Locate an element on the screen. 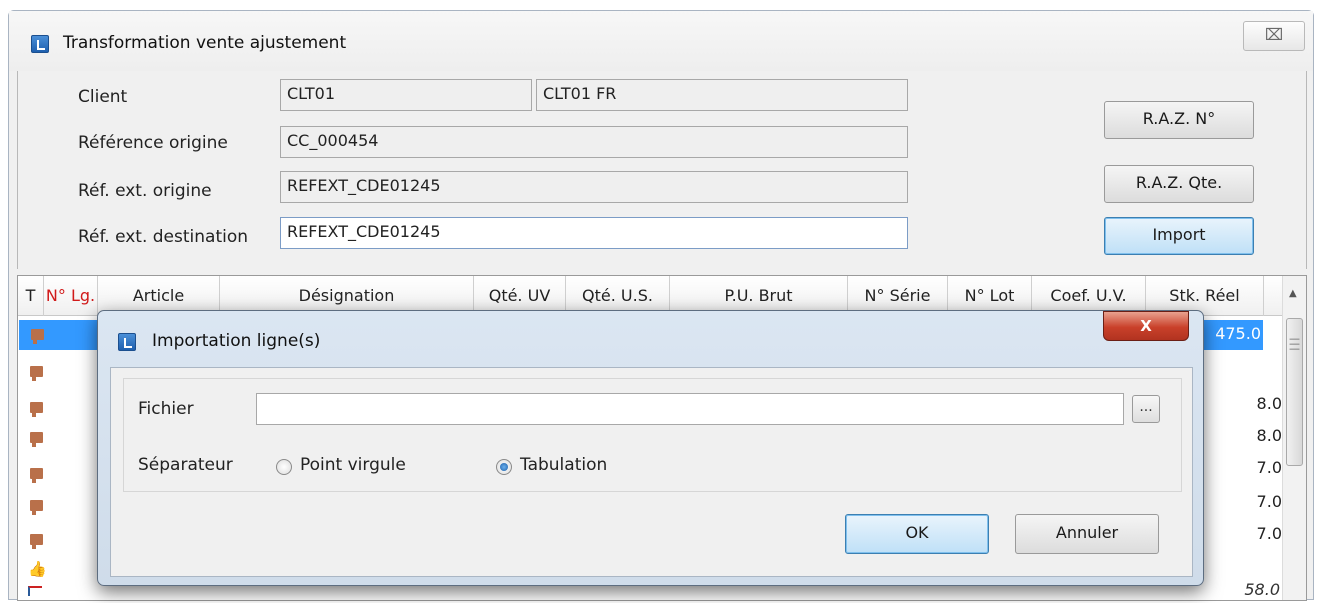  fichier-input is located at coordinates (690, 409).